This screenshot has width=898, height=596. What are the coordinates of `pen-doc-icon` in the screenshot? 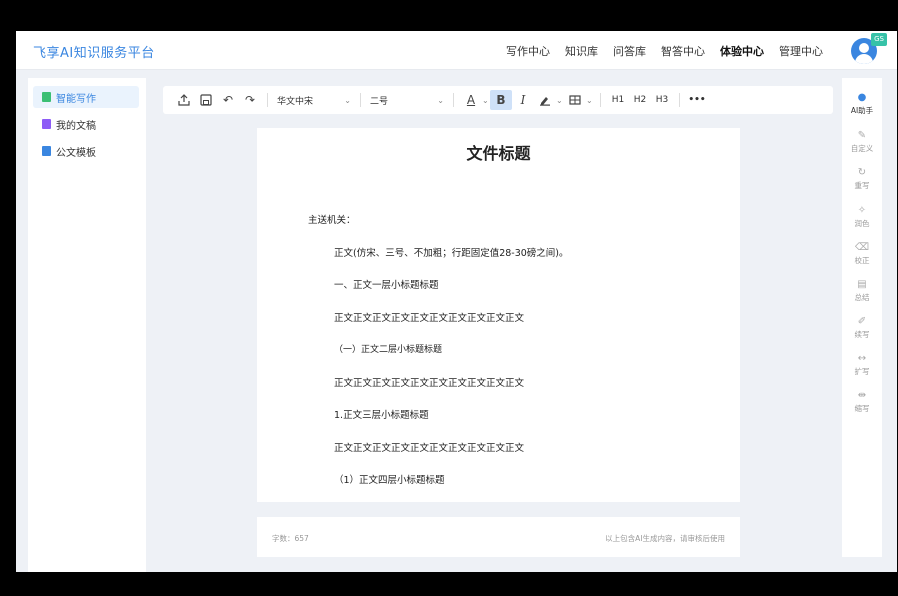 It's located at (46, 97).